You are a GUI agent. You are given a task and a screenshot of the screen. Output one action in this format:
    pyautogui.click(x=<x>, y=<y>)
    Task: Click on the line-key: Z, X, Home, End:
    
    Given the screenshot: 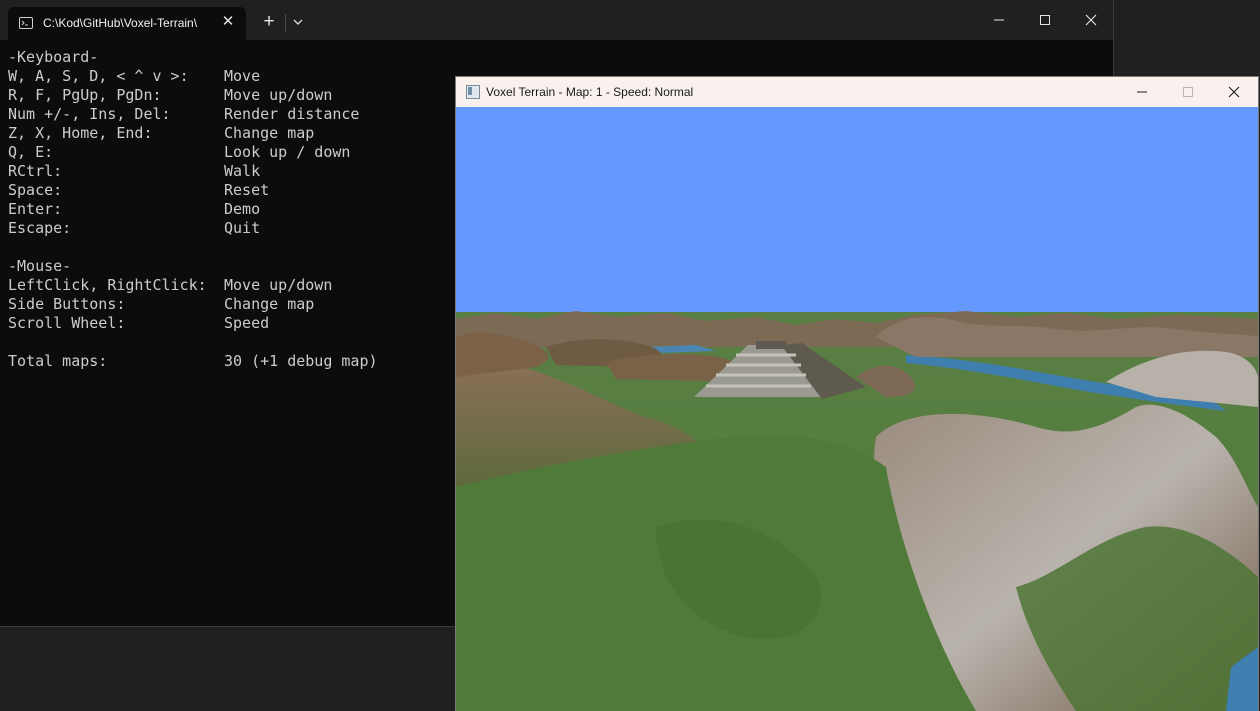 What is the action you would take?
    pyautogui.click(x=80, y=133)
    